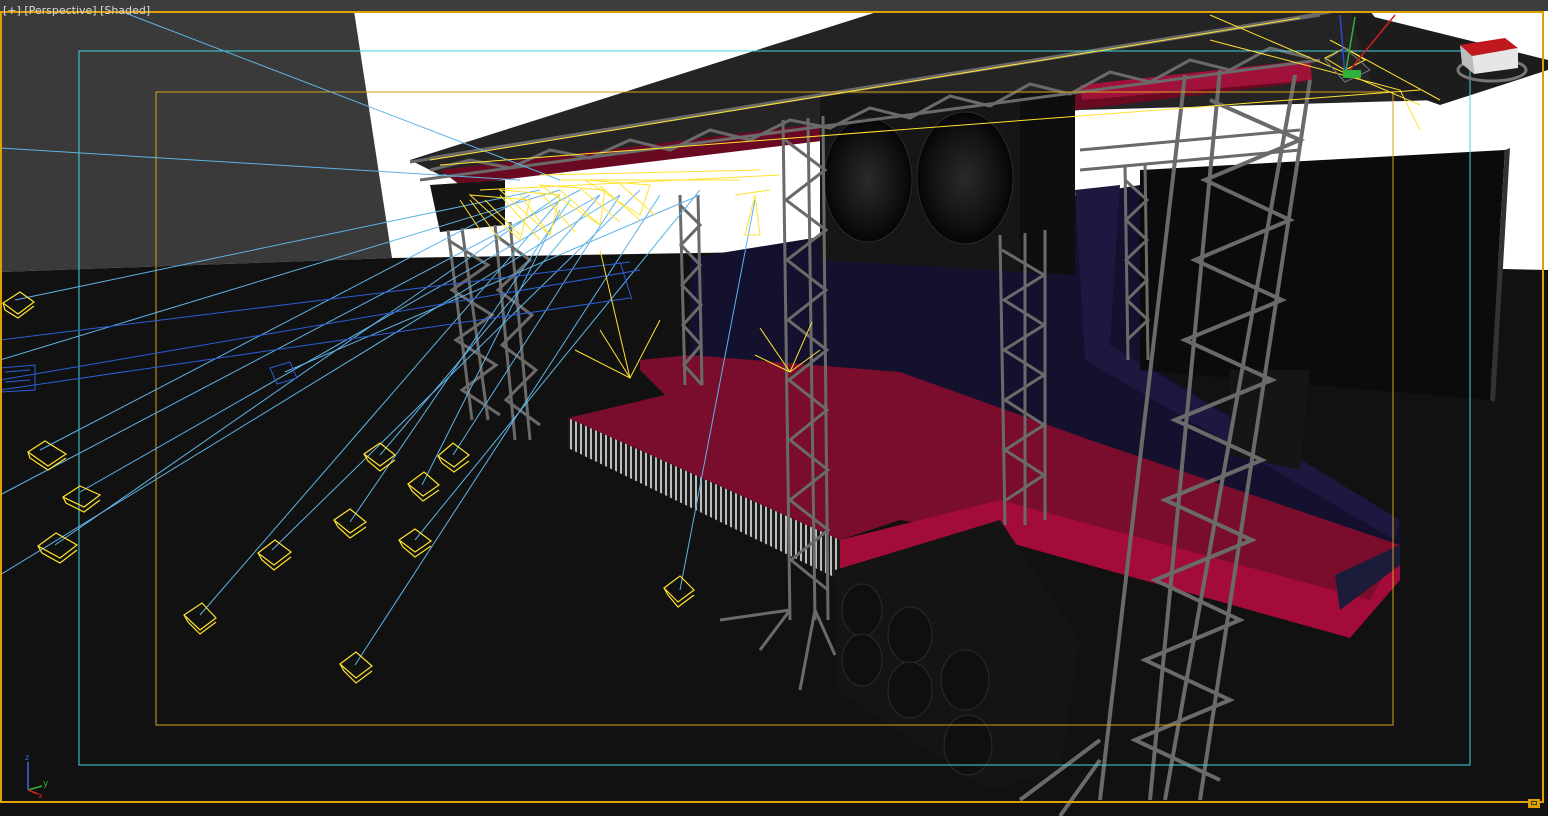  Describe the element at coordinates (125, 10) in the screenshot. I see `viewport-shading-menu: [Shaded]` at that location.